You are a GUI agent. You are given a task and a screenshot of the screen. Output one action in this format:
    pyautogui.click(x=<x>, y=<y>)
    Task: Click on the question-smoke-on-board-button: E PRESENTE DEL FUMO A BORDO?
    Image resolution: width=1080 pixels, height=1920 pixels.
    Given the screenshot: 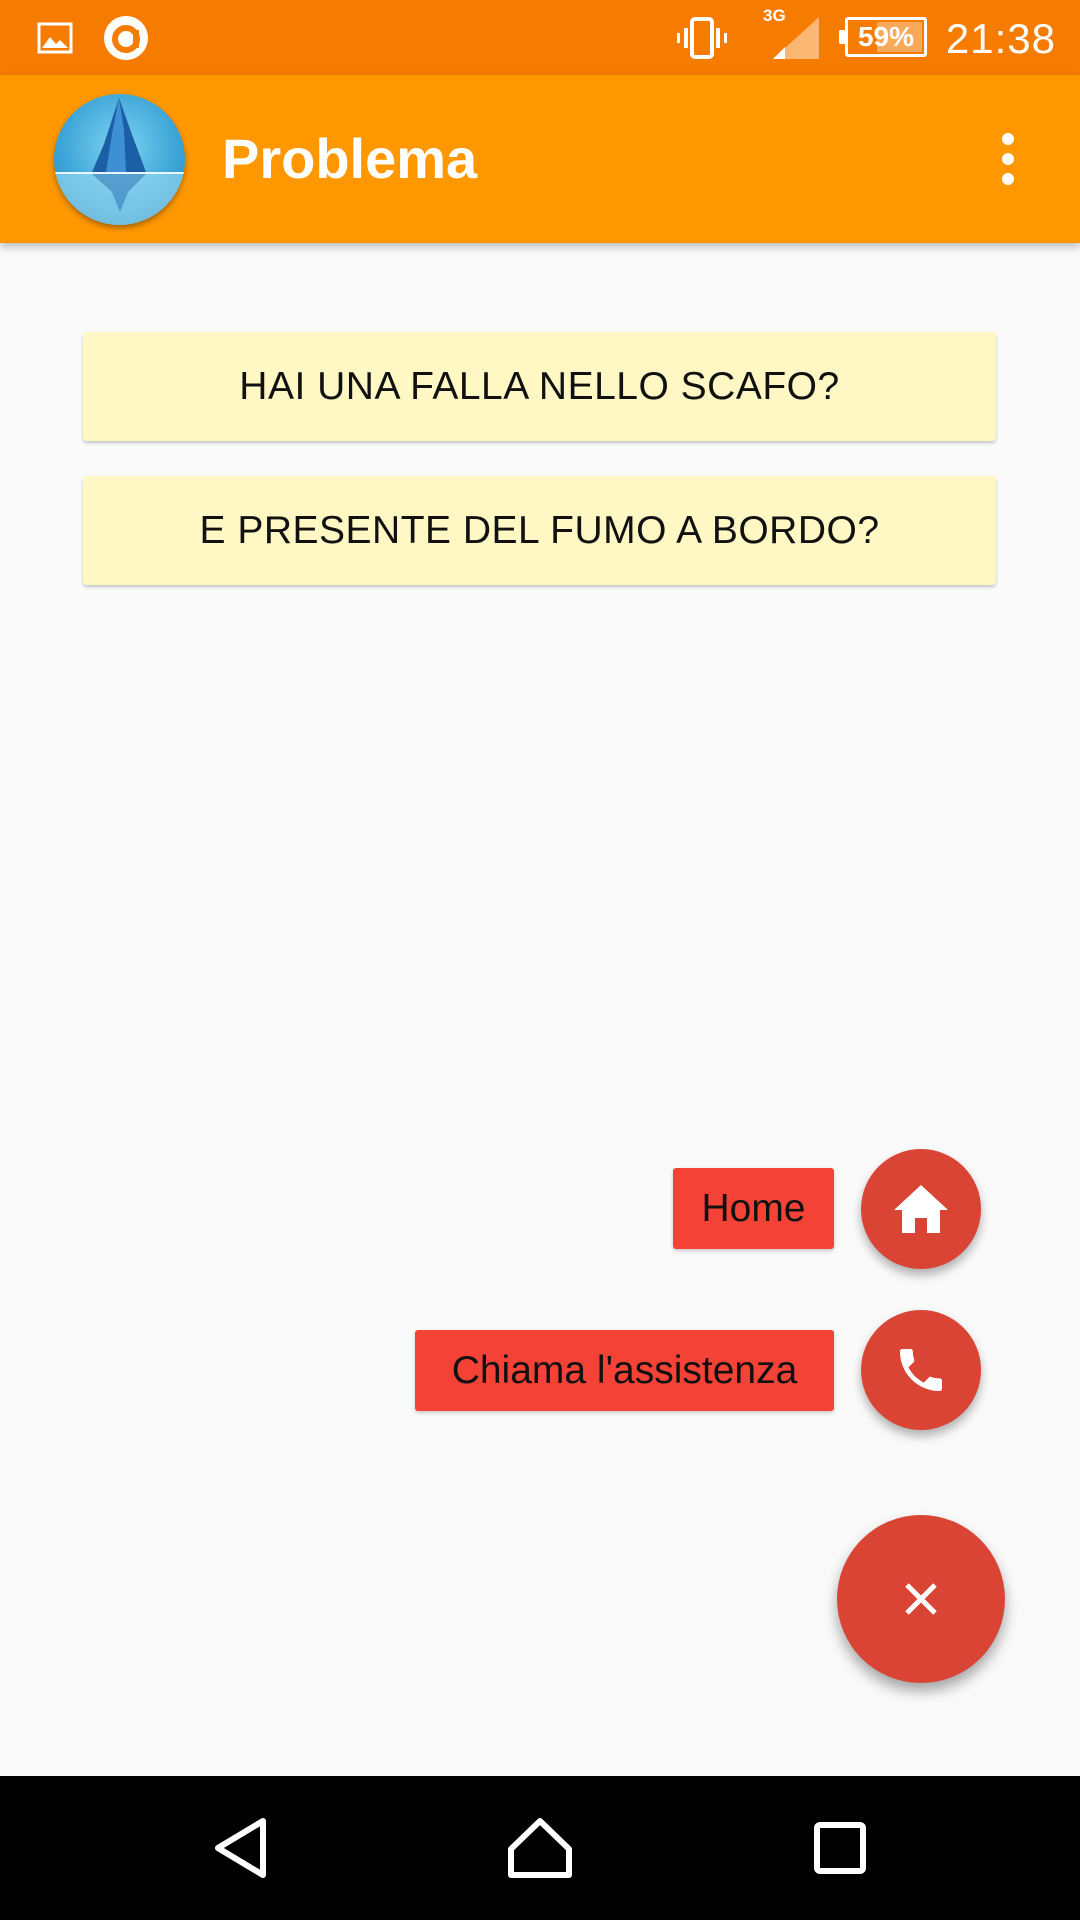 What is the action you would take?
    pyautogui.click(x=539, y=530)
    